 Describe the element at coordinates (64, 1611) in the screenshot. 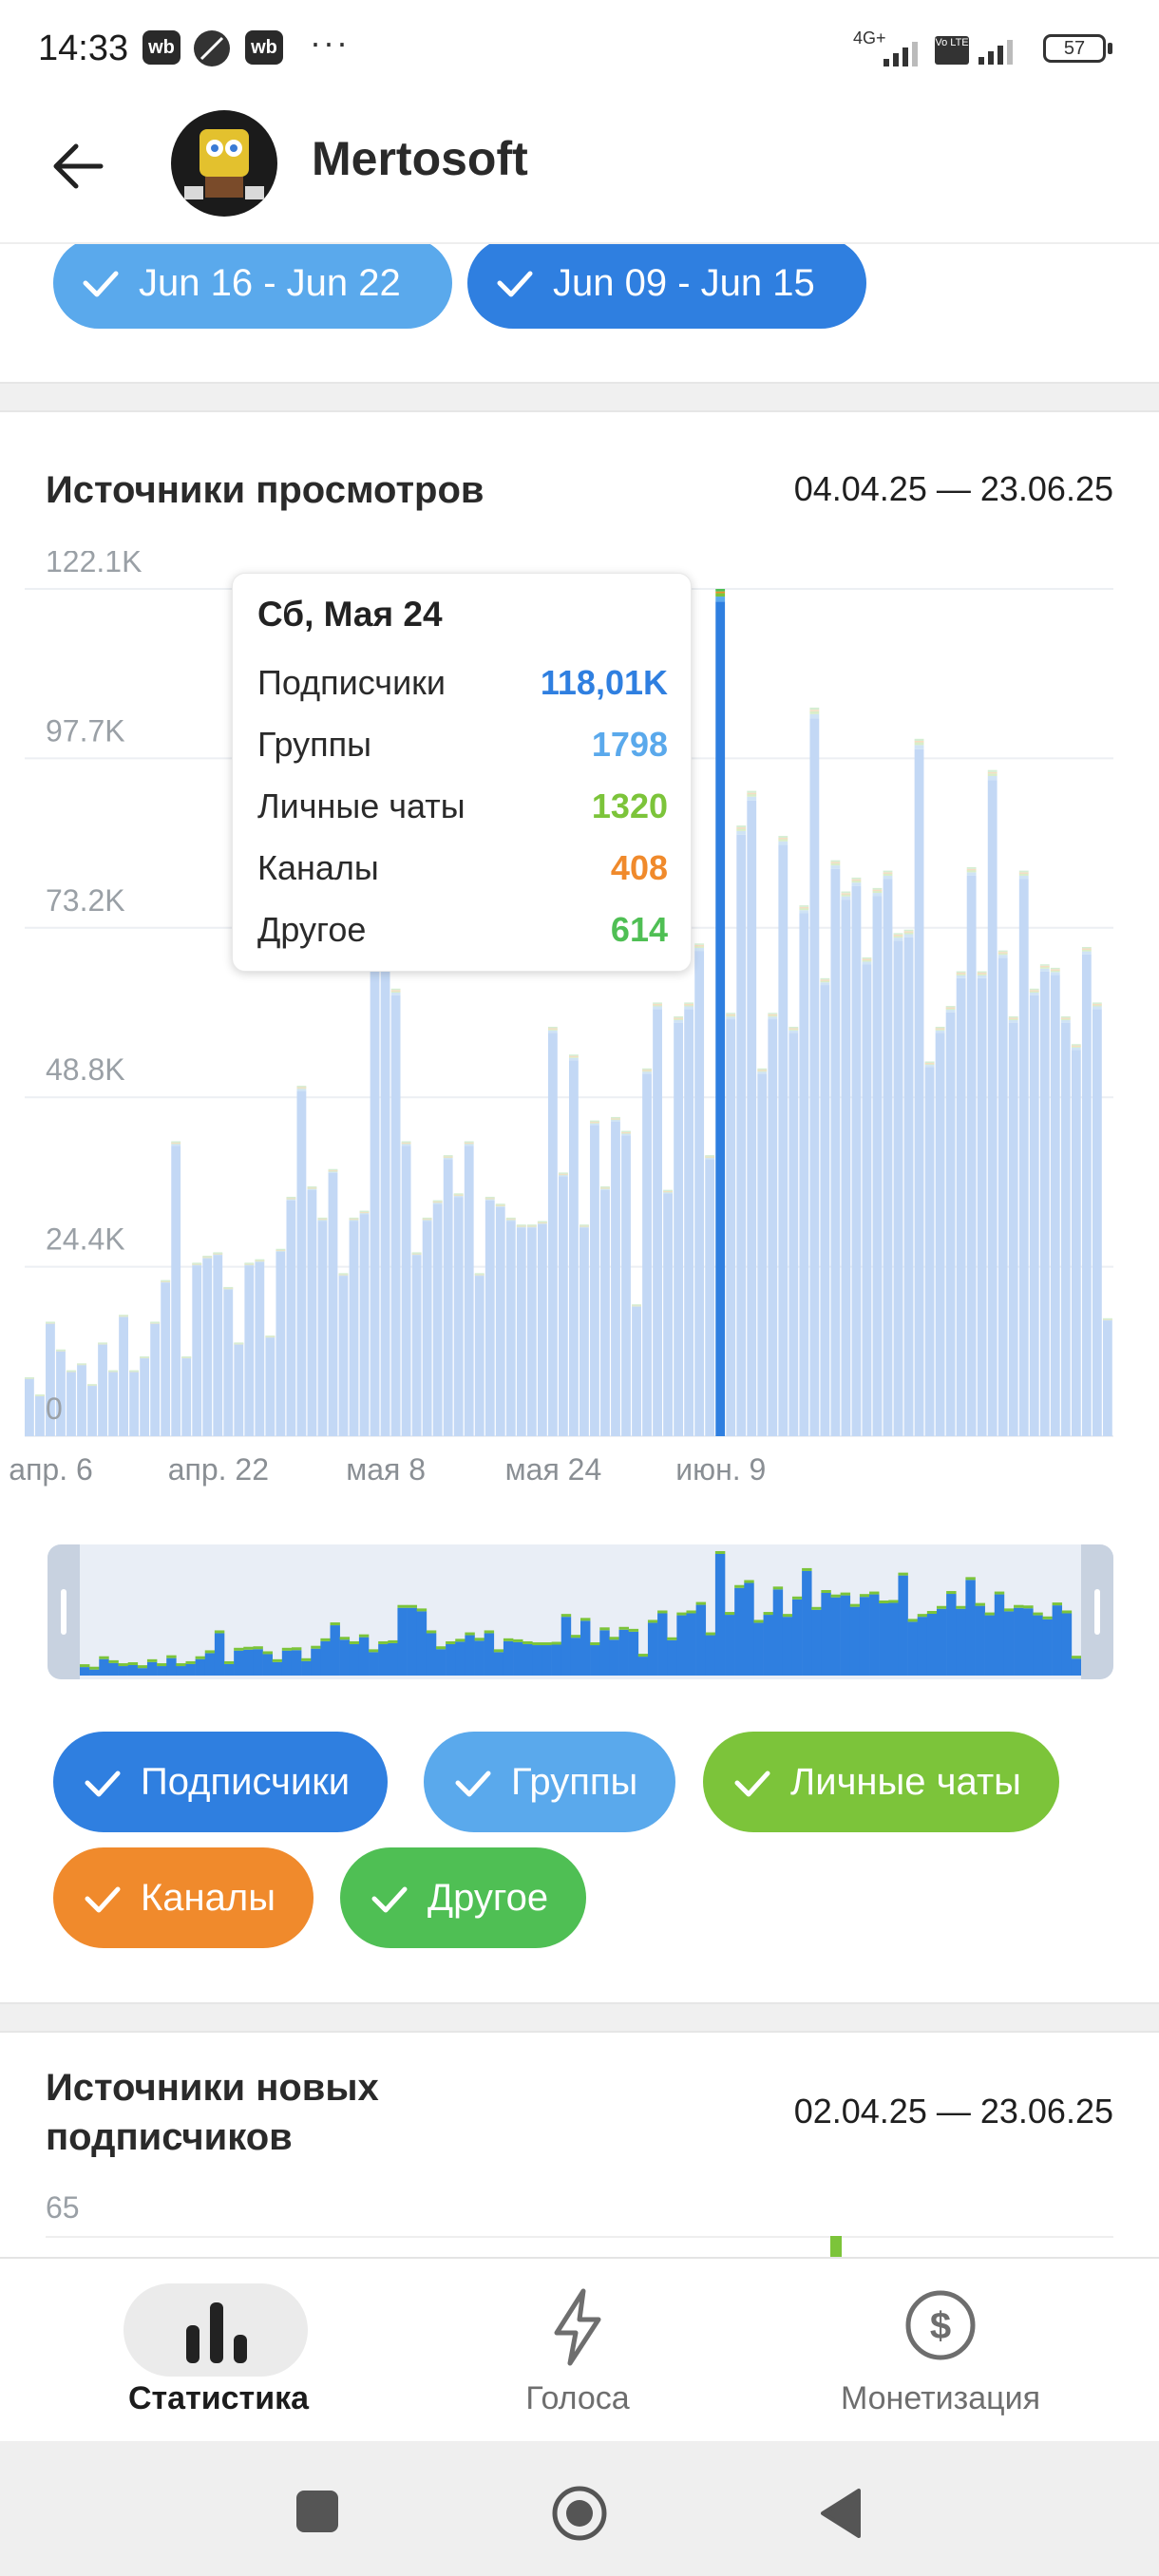

I see `navigator-left-handle` at that location.